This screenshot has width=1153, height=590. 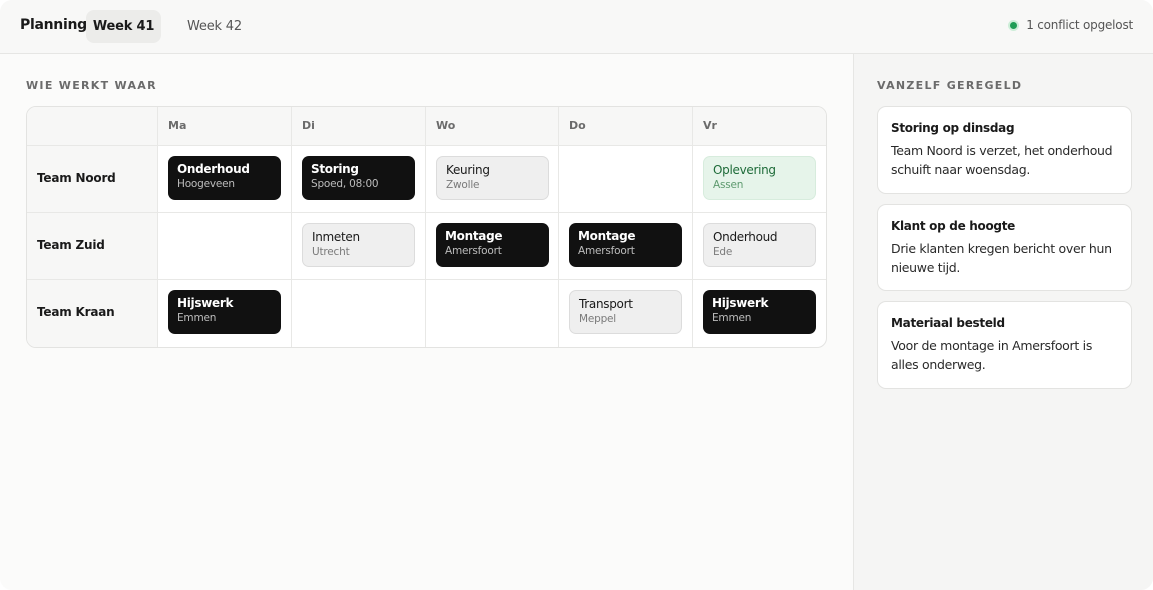 What do you see at coordinates (92, 126) in the screenshot?
I see `corner-cell` at bounding box center [92, 126].